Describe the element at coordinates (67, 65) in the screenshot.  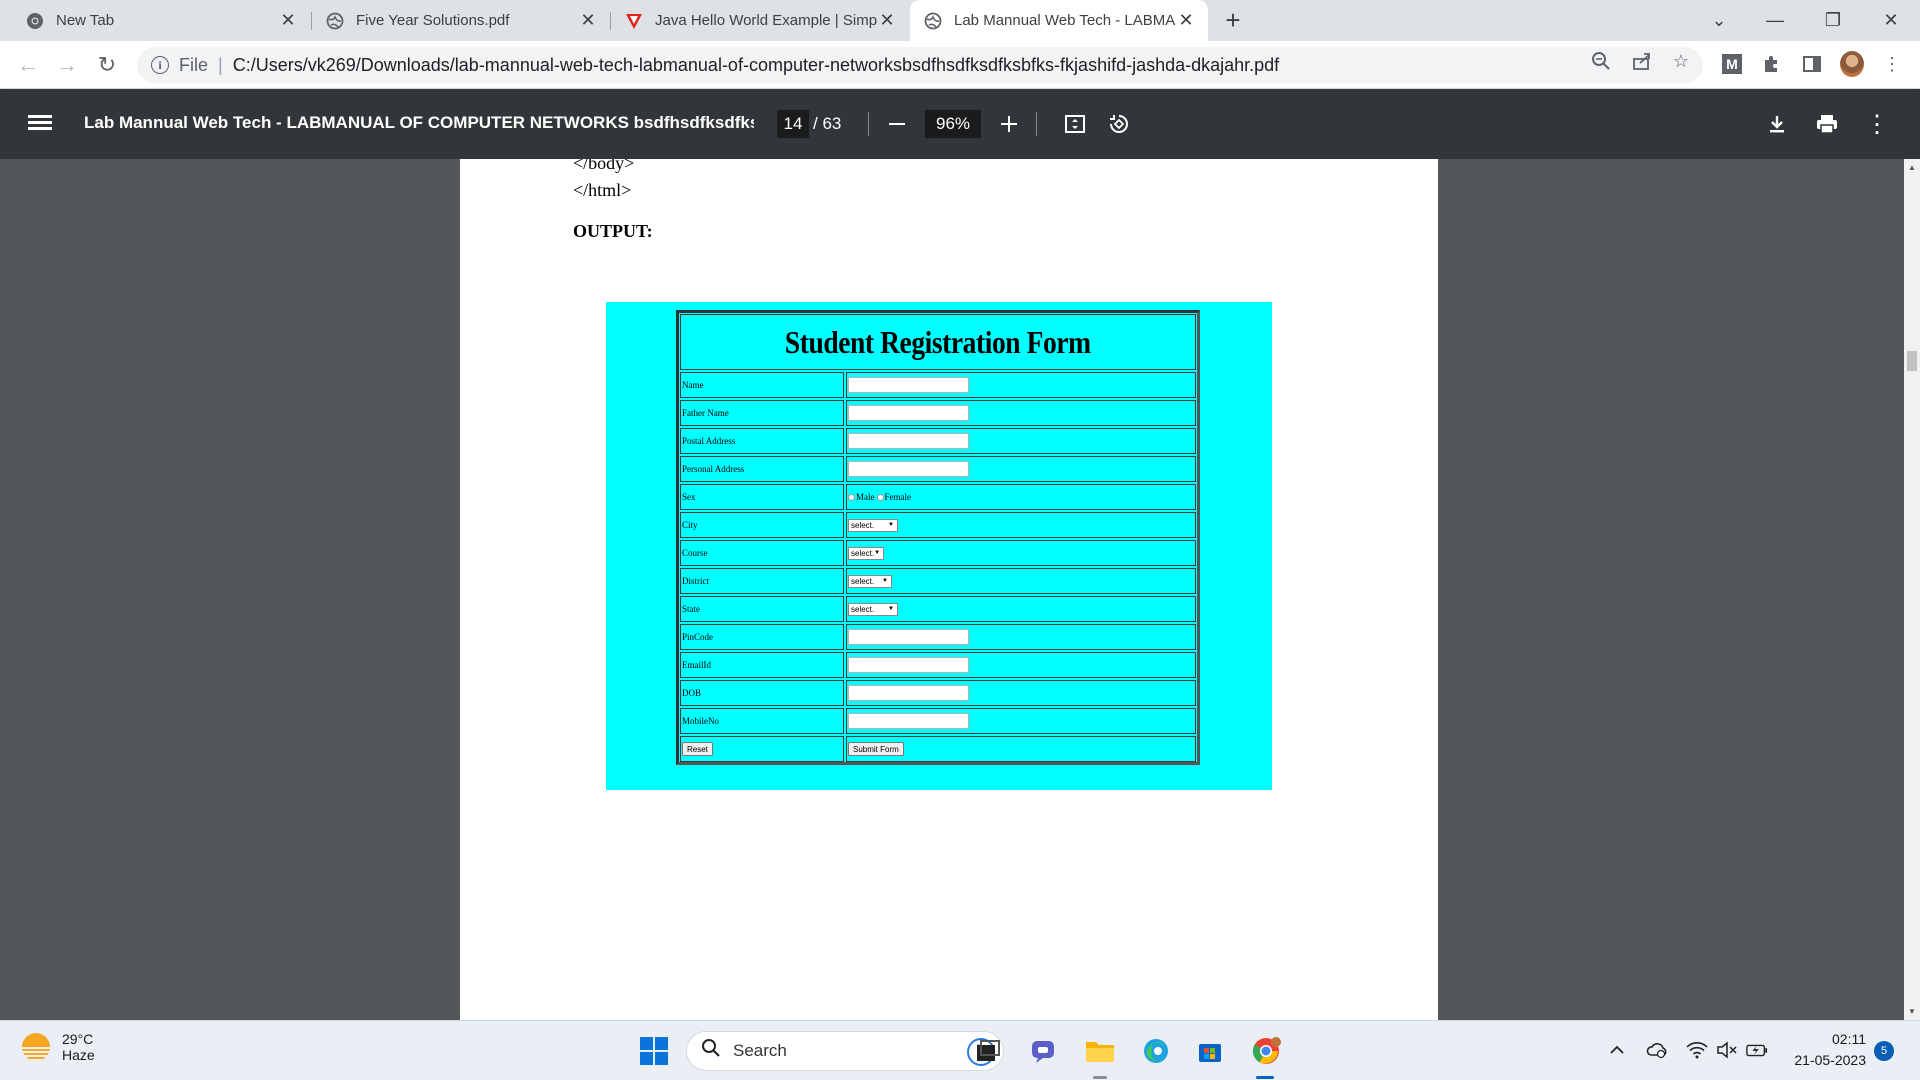
I see `forward-icon: →` at that location.